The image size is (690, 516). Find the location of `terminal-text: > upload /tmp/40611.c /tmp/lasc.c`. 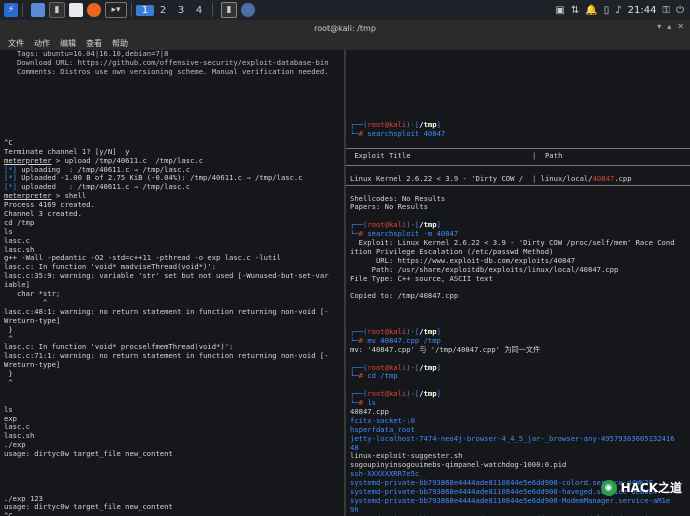

terminal-text: > upload /tmp/40611.c /tmp/lasc.c is located at coordinates (127, 160).